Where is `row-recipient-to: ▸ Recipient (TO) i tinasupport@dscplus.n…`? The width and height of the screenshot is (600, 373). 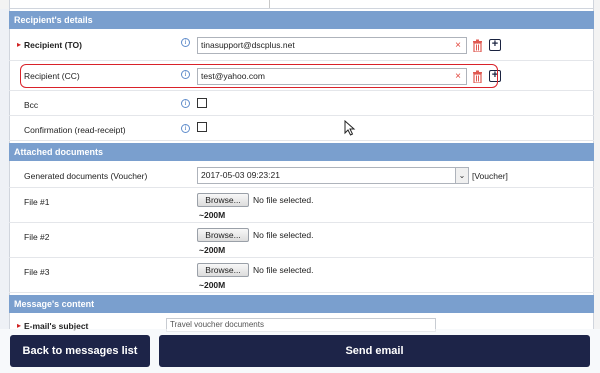 row-recipient-to: ▸ Recipient (TO) i tinasupport@dscplus.n… is located at coordinates (301, 45).